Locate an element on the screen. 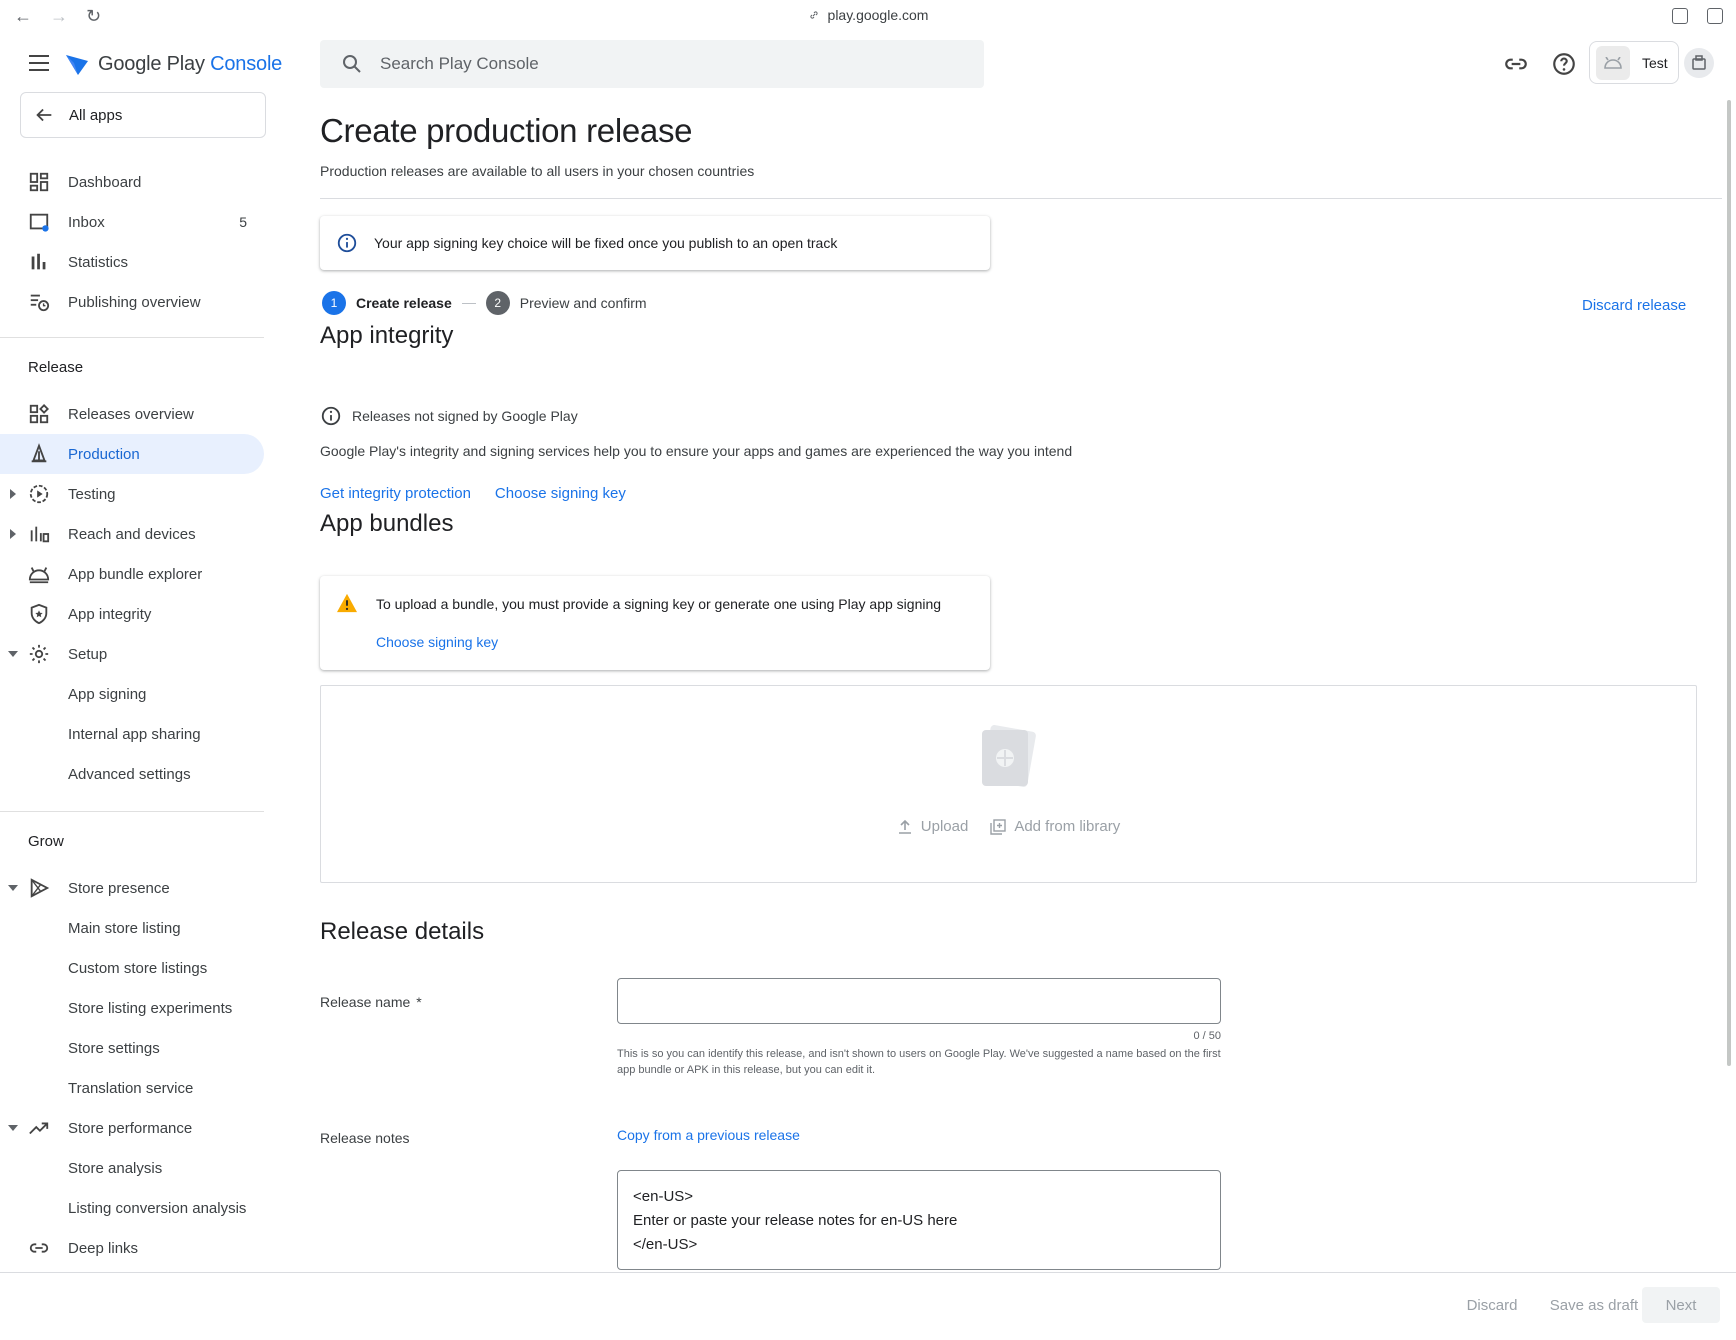  choose-signing-key-link: Choose signing key is located at coordinates (560, 493).